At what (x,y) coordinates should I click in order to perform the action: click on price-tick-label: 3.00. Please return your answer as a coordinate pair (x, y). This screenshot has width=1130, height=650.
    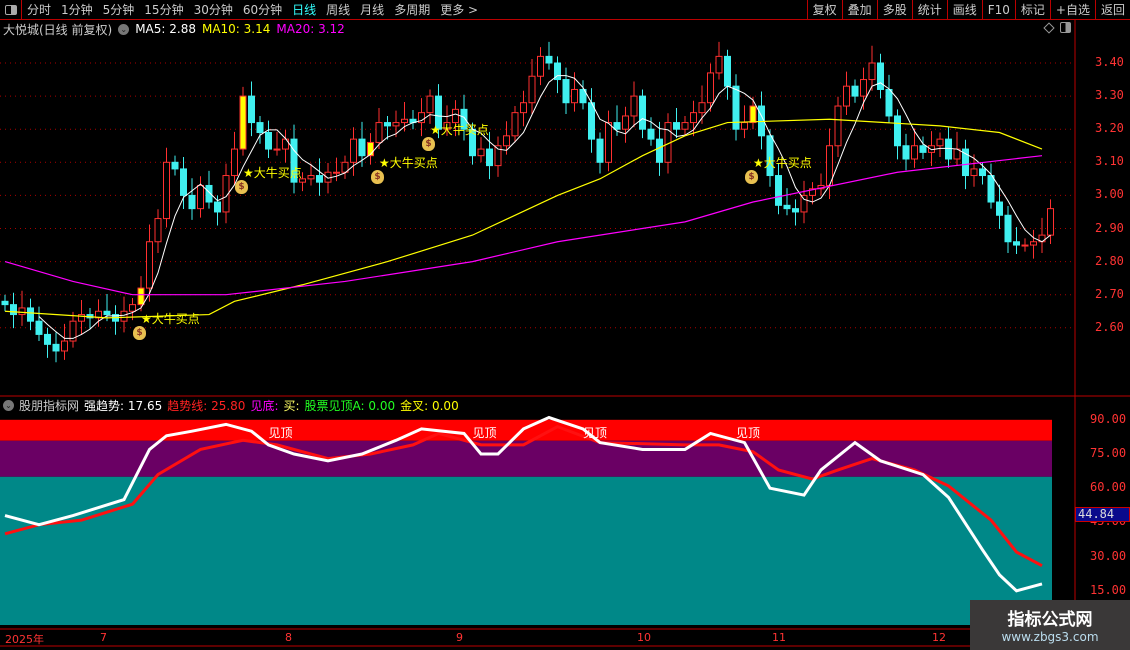
    Looking at the image, I should click on (1109, 194).